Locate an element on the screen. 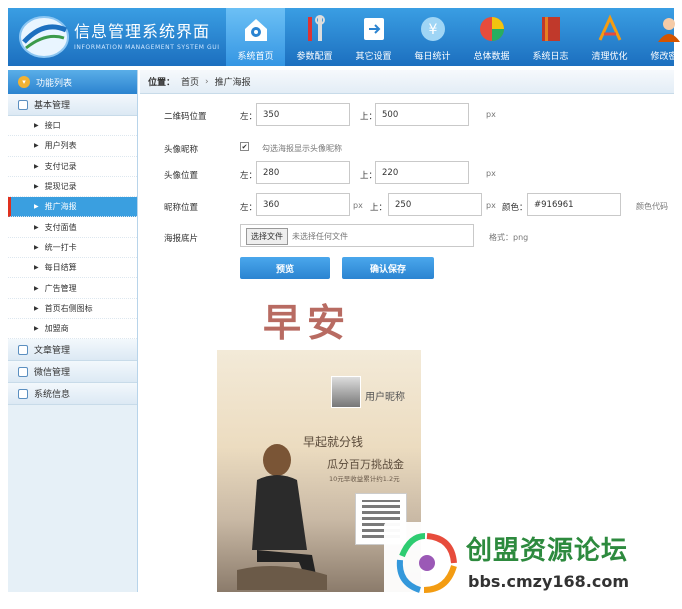 The image size is (682, 609). nav-log: 系统日志 is located at coordinates (550, 37).